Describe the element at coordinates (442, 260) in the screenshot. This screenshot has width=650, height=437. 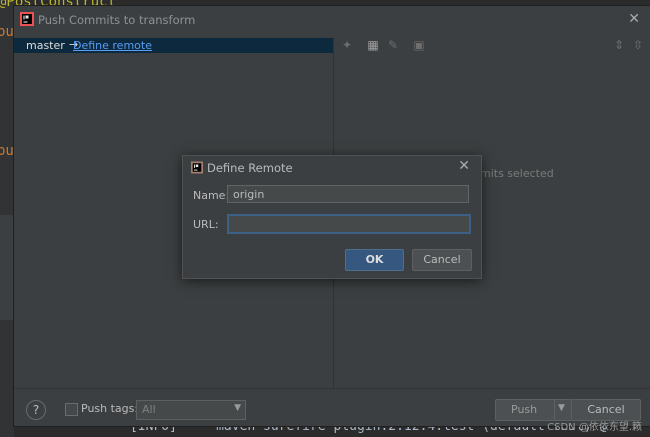
I see `cancel-button: Cancel` at that location.